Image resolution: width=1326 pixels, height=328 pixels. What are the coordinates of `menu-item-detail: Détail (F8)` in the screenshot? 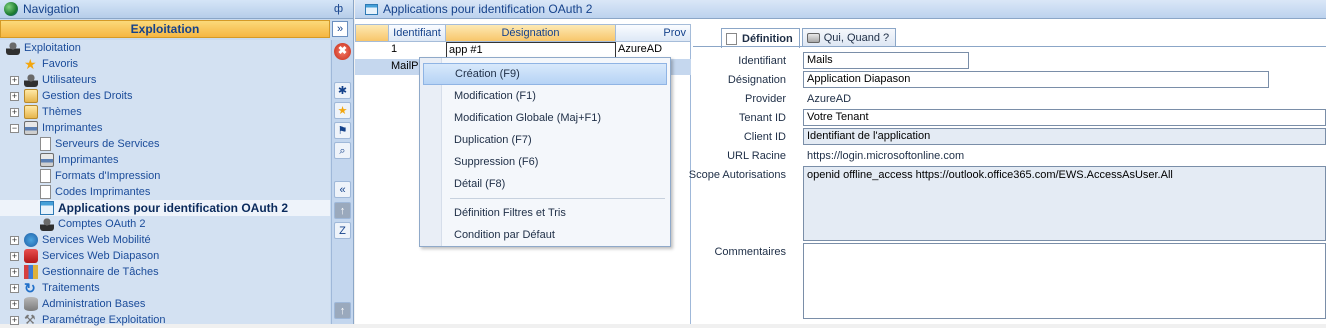 It's located at (545, 184).